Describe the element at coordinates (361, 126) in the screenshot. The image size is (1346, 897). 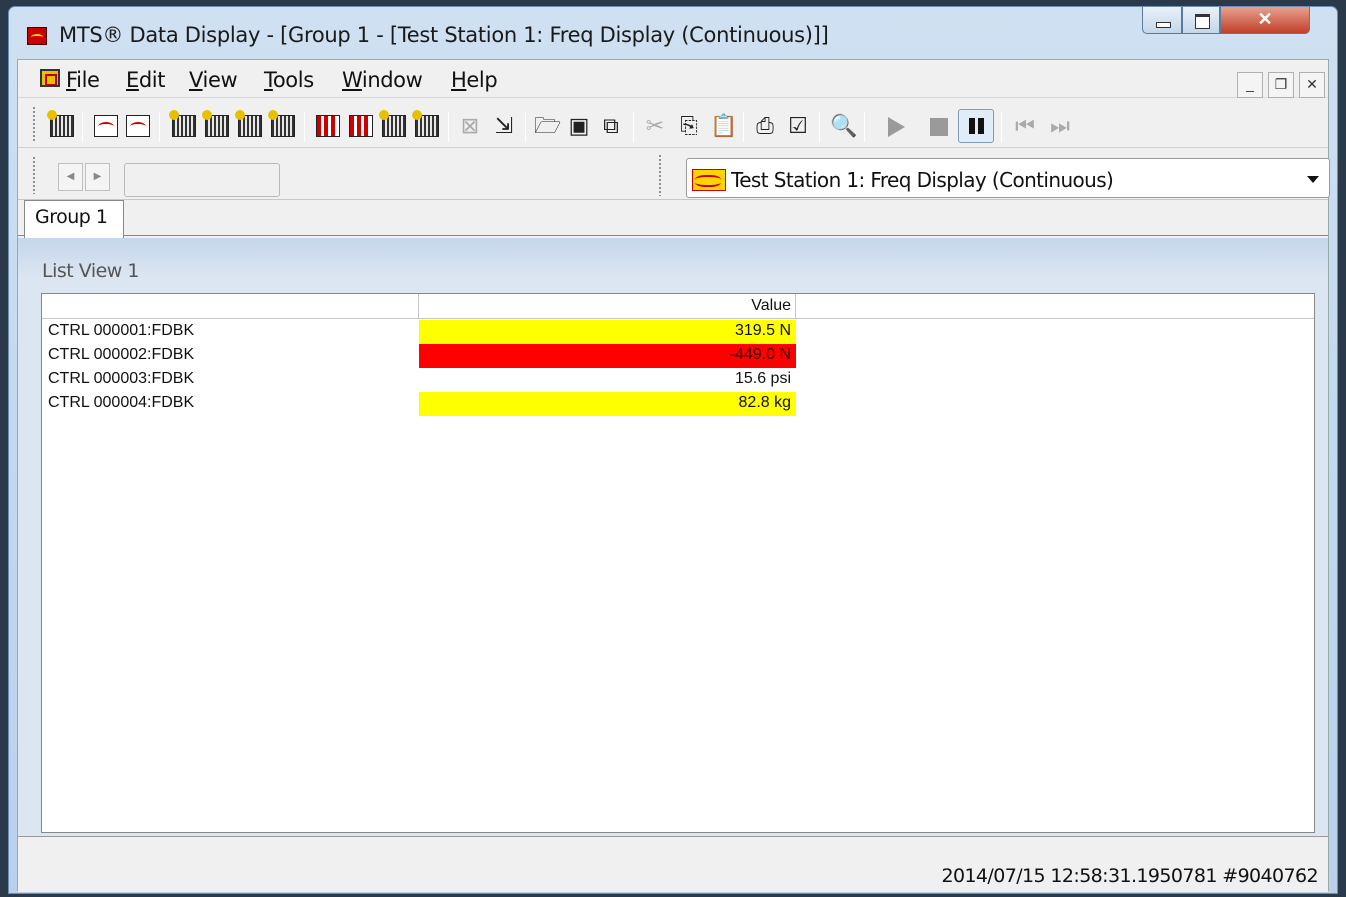
I see `new-histogram-icon` at that location.